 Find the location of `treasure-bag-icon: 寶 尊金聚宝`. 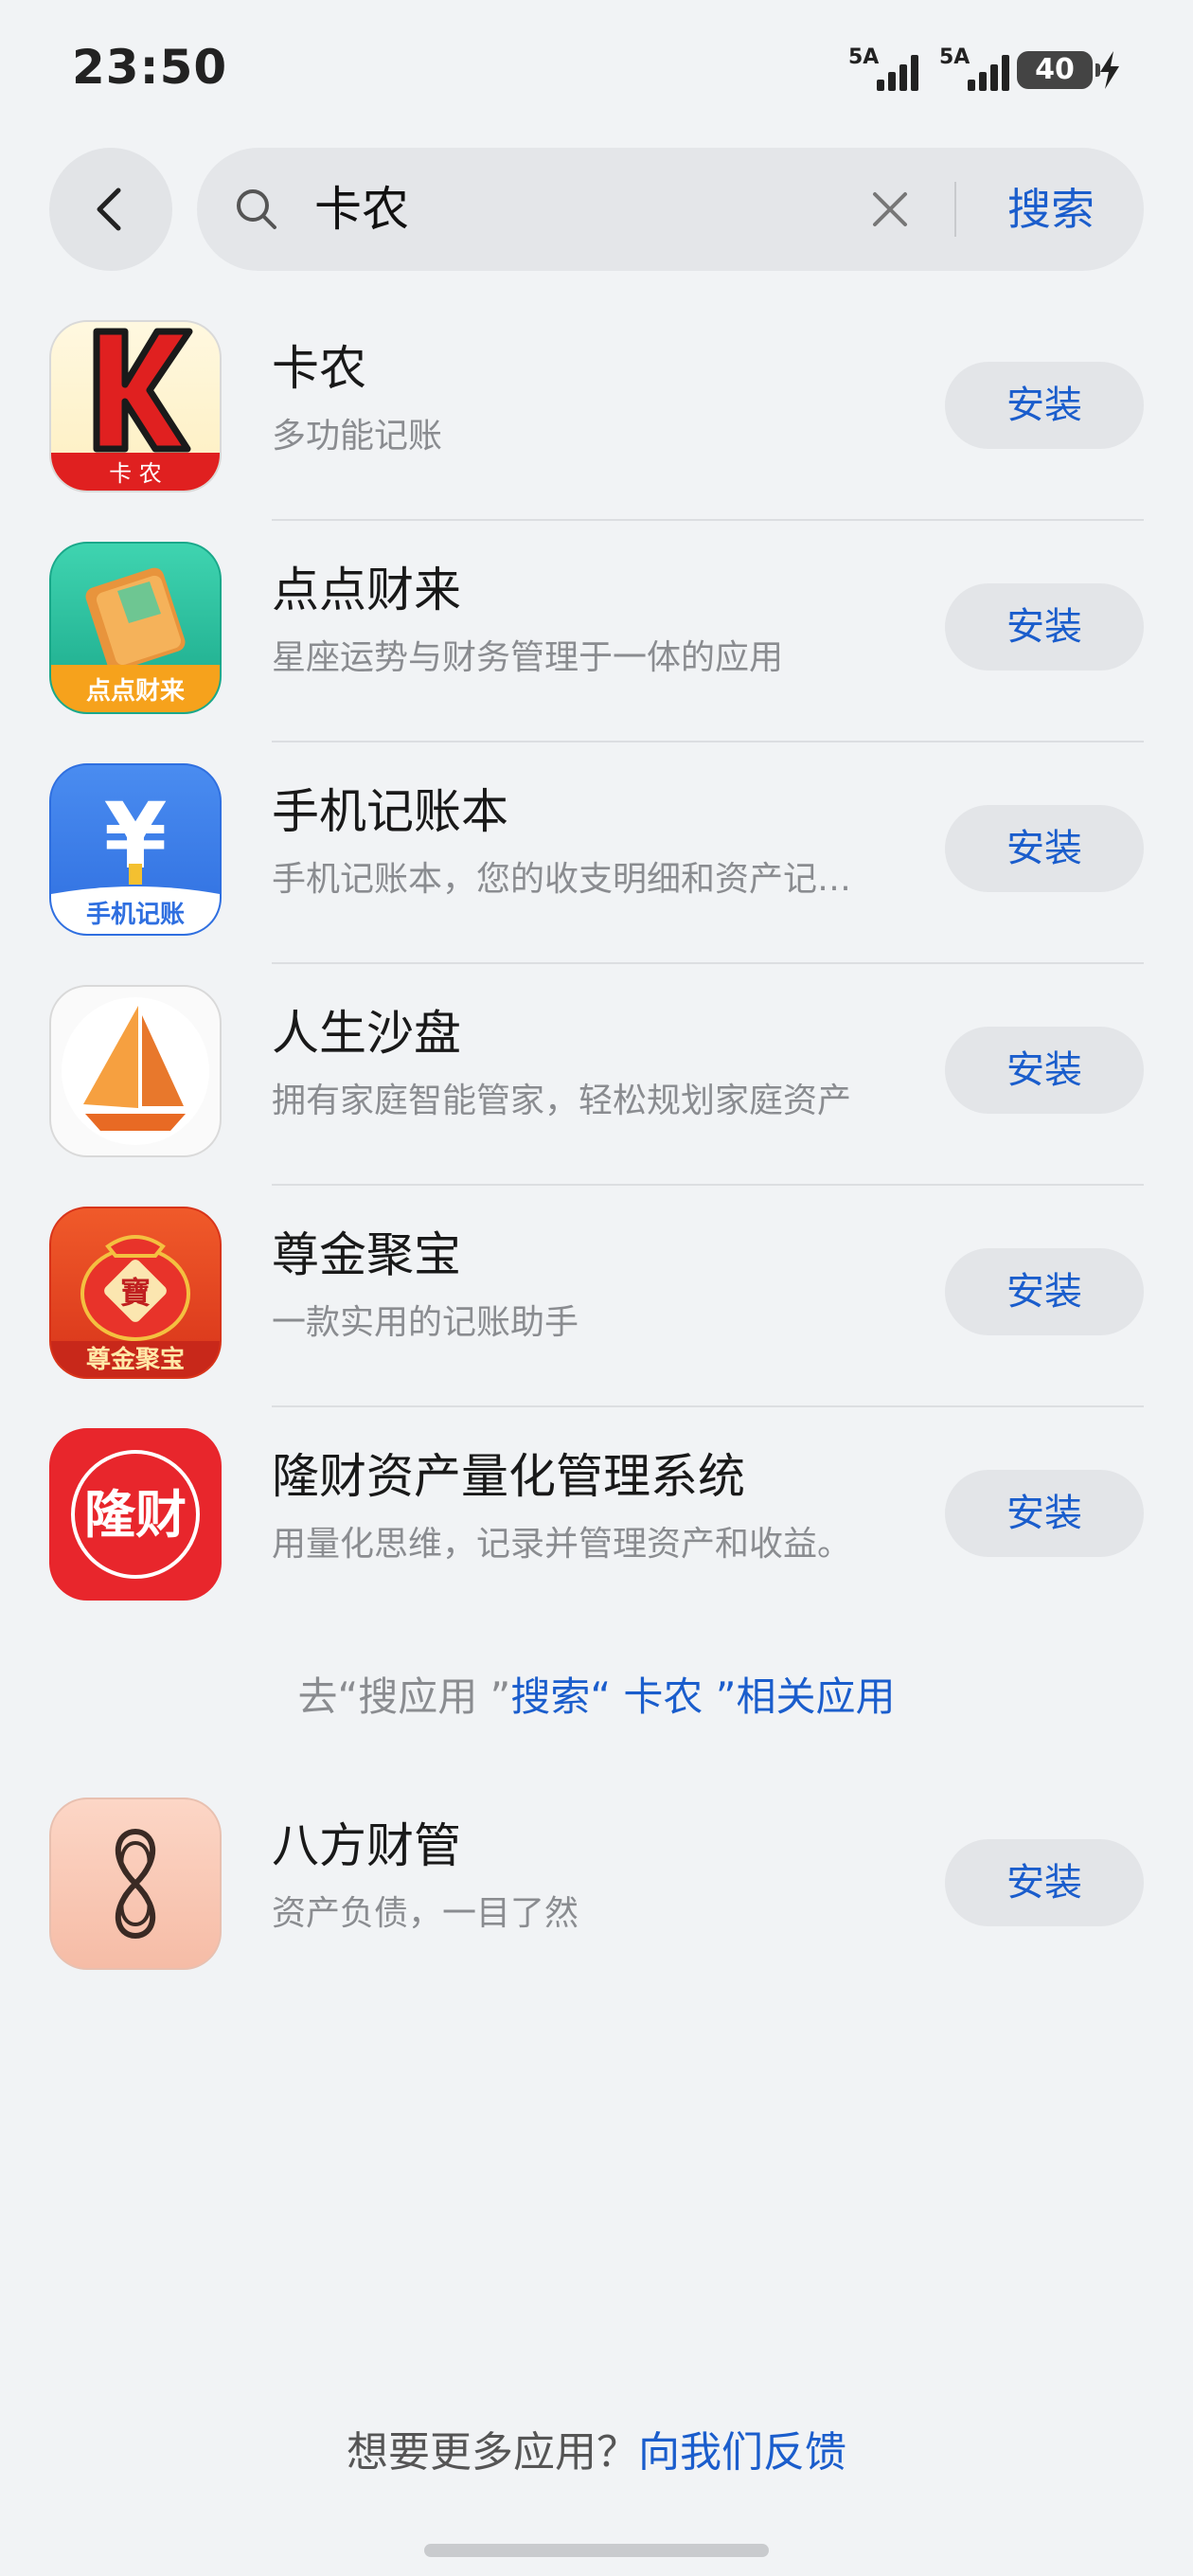

treasure-bag-icon: 寶 尊金聚宝 is located at coordinates (135, 1306).